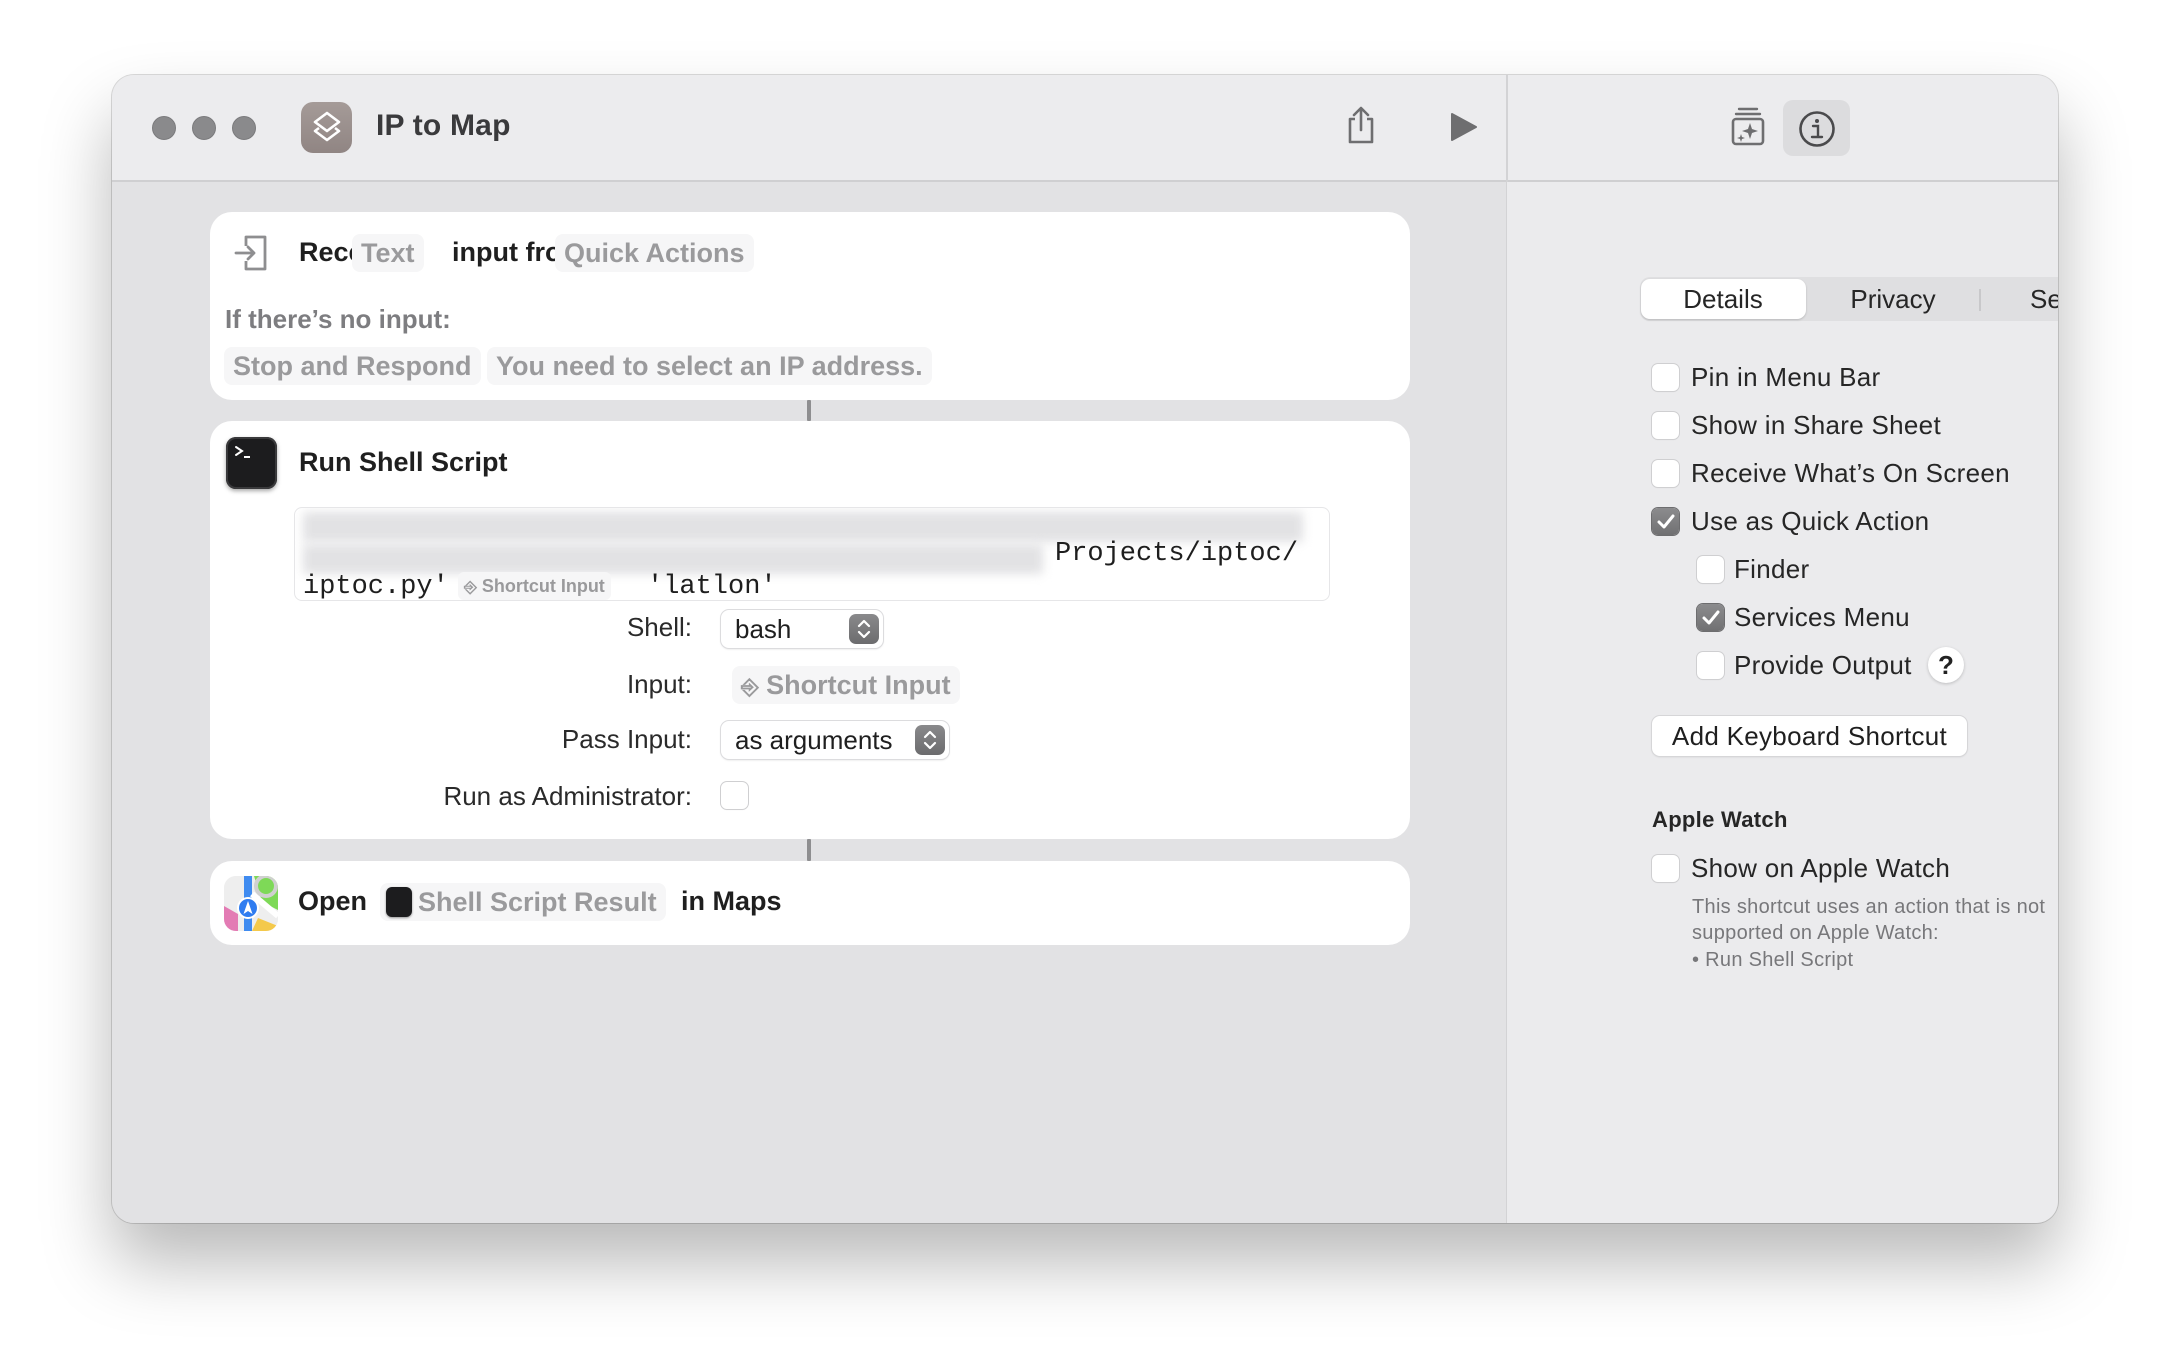 This screenshot has height=1372, width=2170. What do you see at coordinates (443, 126) in the screenshot?
I see `shortcut-title: IP to Map` at bounding box center [443, 126].